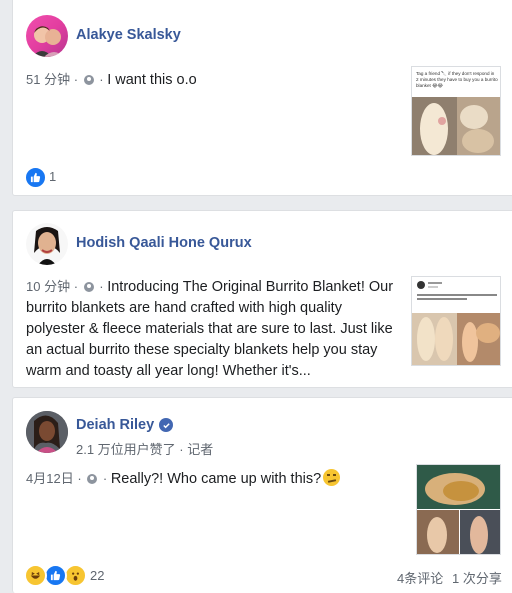  What do you see at coordinates (50, 478) in the screenshot?
I see `timestamp: 4月12日` at bounding box center [50, 478].